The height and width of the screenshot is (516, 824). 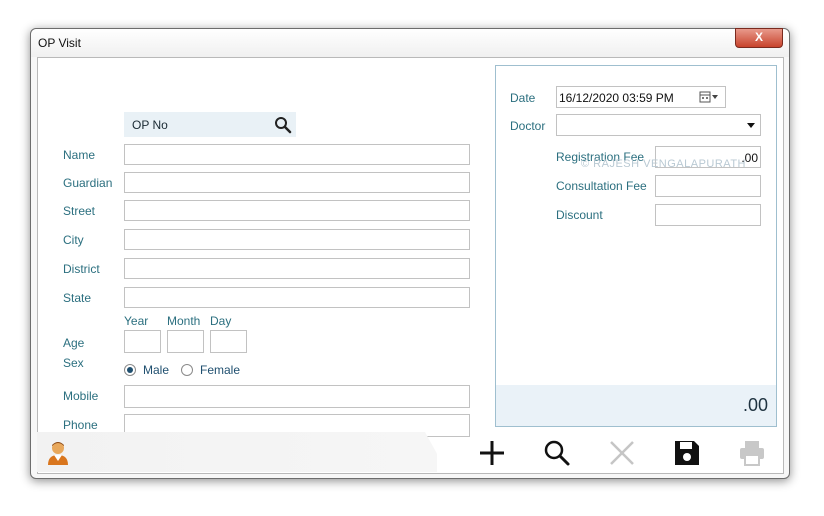 I want to click on footer-toolbar, so click(x=409, y=452).